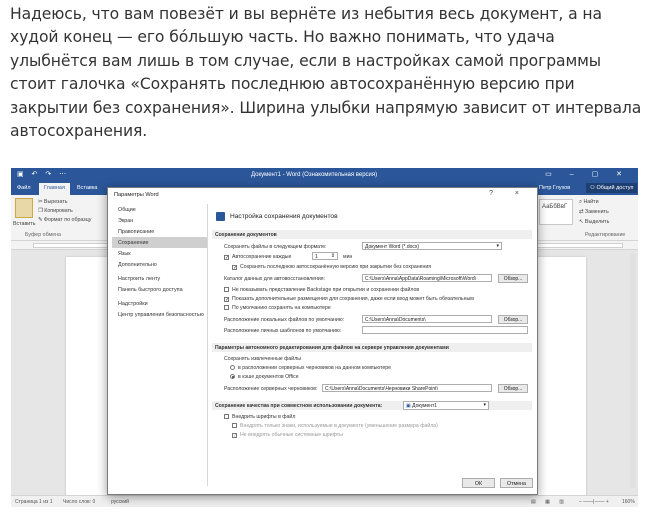 This screenshot has width=649, height=513. What do you see at coordinates (615, 188) in the screenshot?
I see `share-label: Общий доступ` at bounding box center [615, 188].